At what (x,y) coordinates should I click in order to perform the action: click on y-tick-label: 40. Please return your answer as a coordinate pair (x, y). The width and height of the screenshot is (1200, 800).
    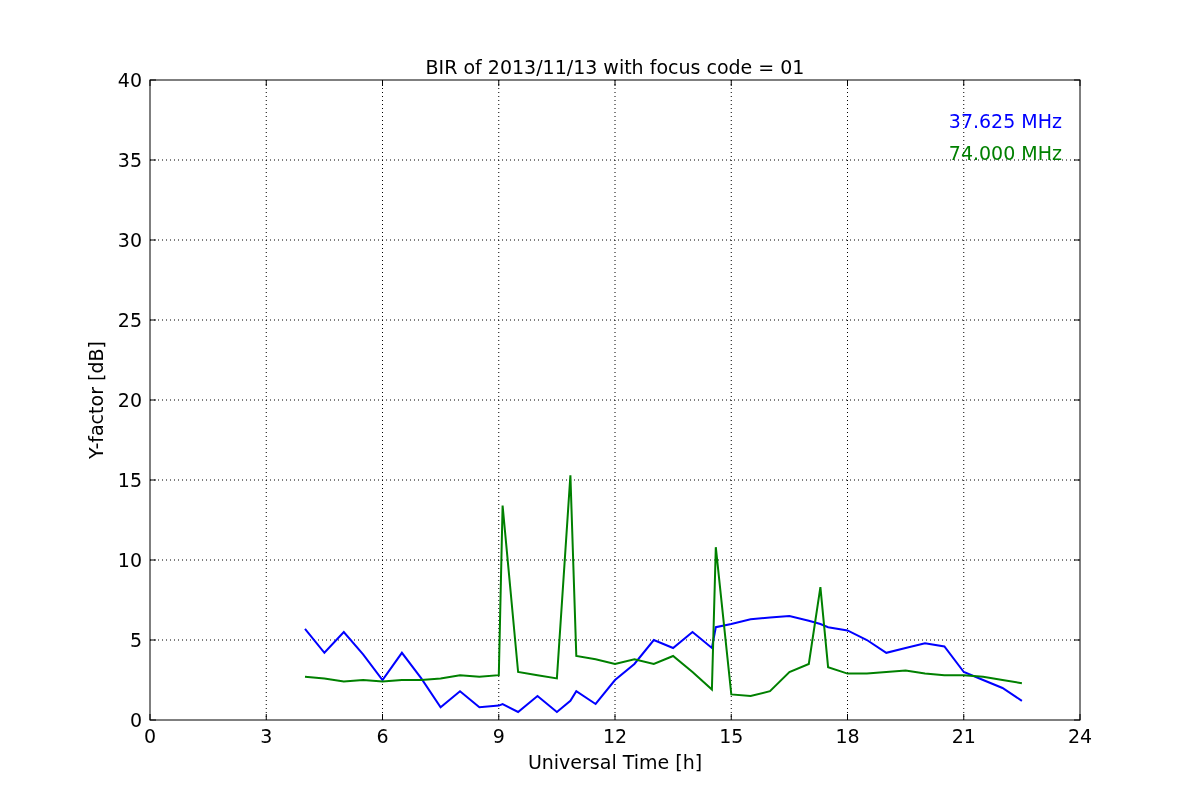
    Looking at the image, I should click on (129, 80).